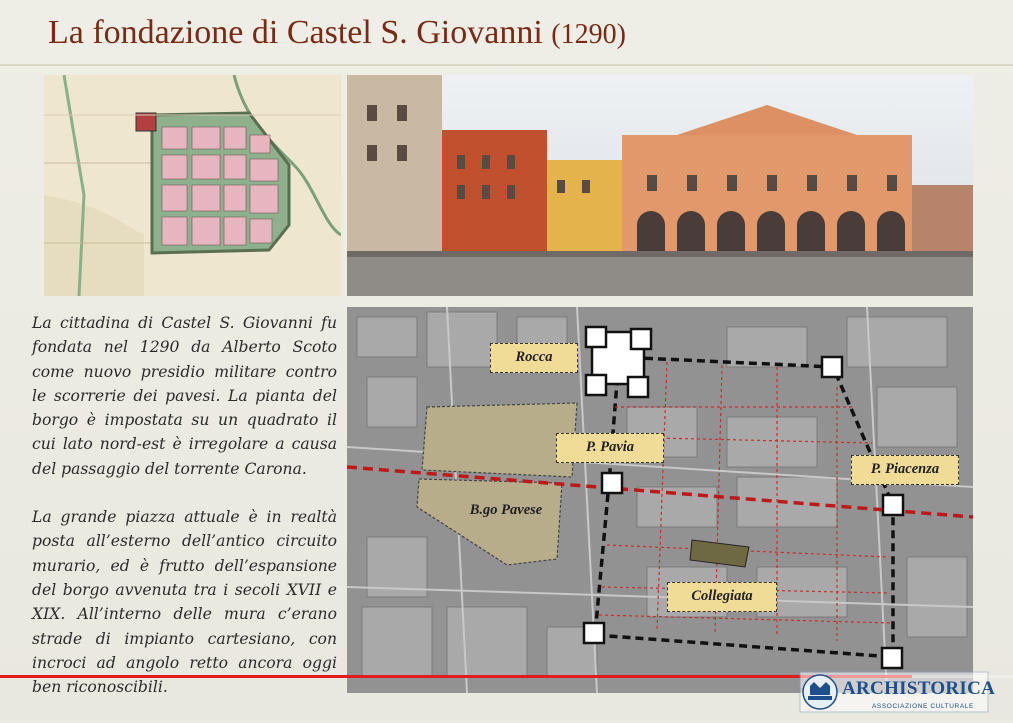 The height and width of the screenshot is (723, 1013). What do you see at coordinates (506, 510) in the screenshot?
I see `map-label-borgo-pavese: B.go Pavese` at bounding box center [506, 510].